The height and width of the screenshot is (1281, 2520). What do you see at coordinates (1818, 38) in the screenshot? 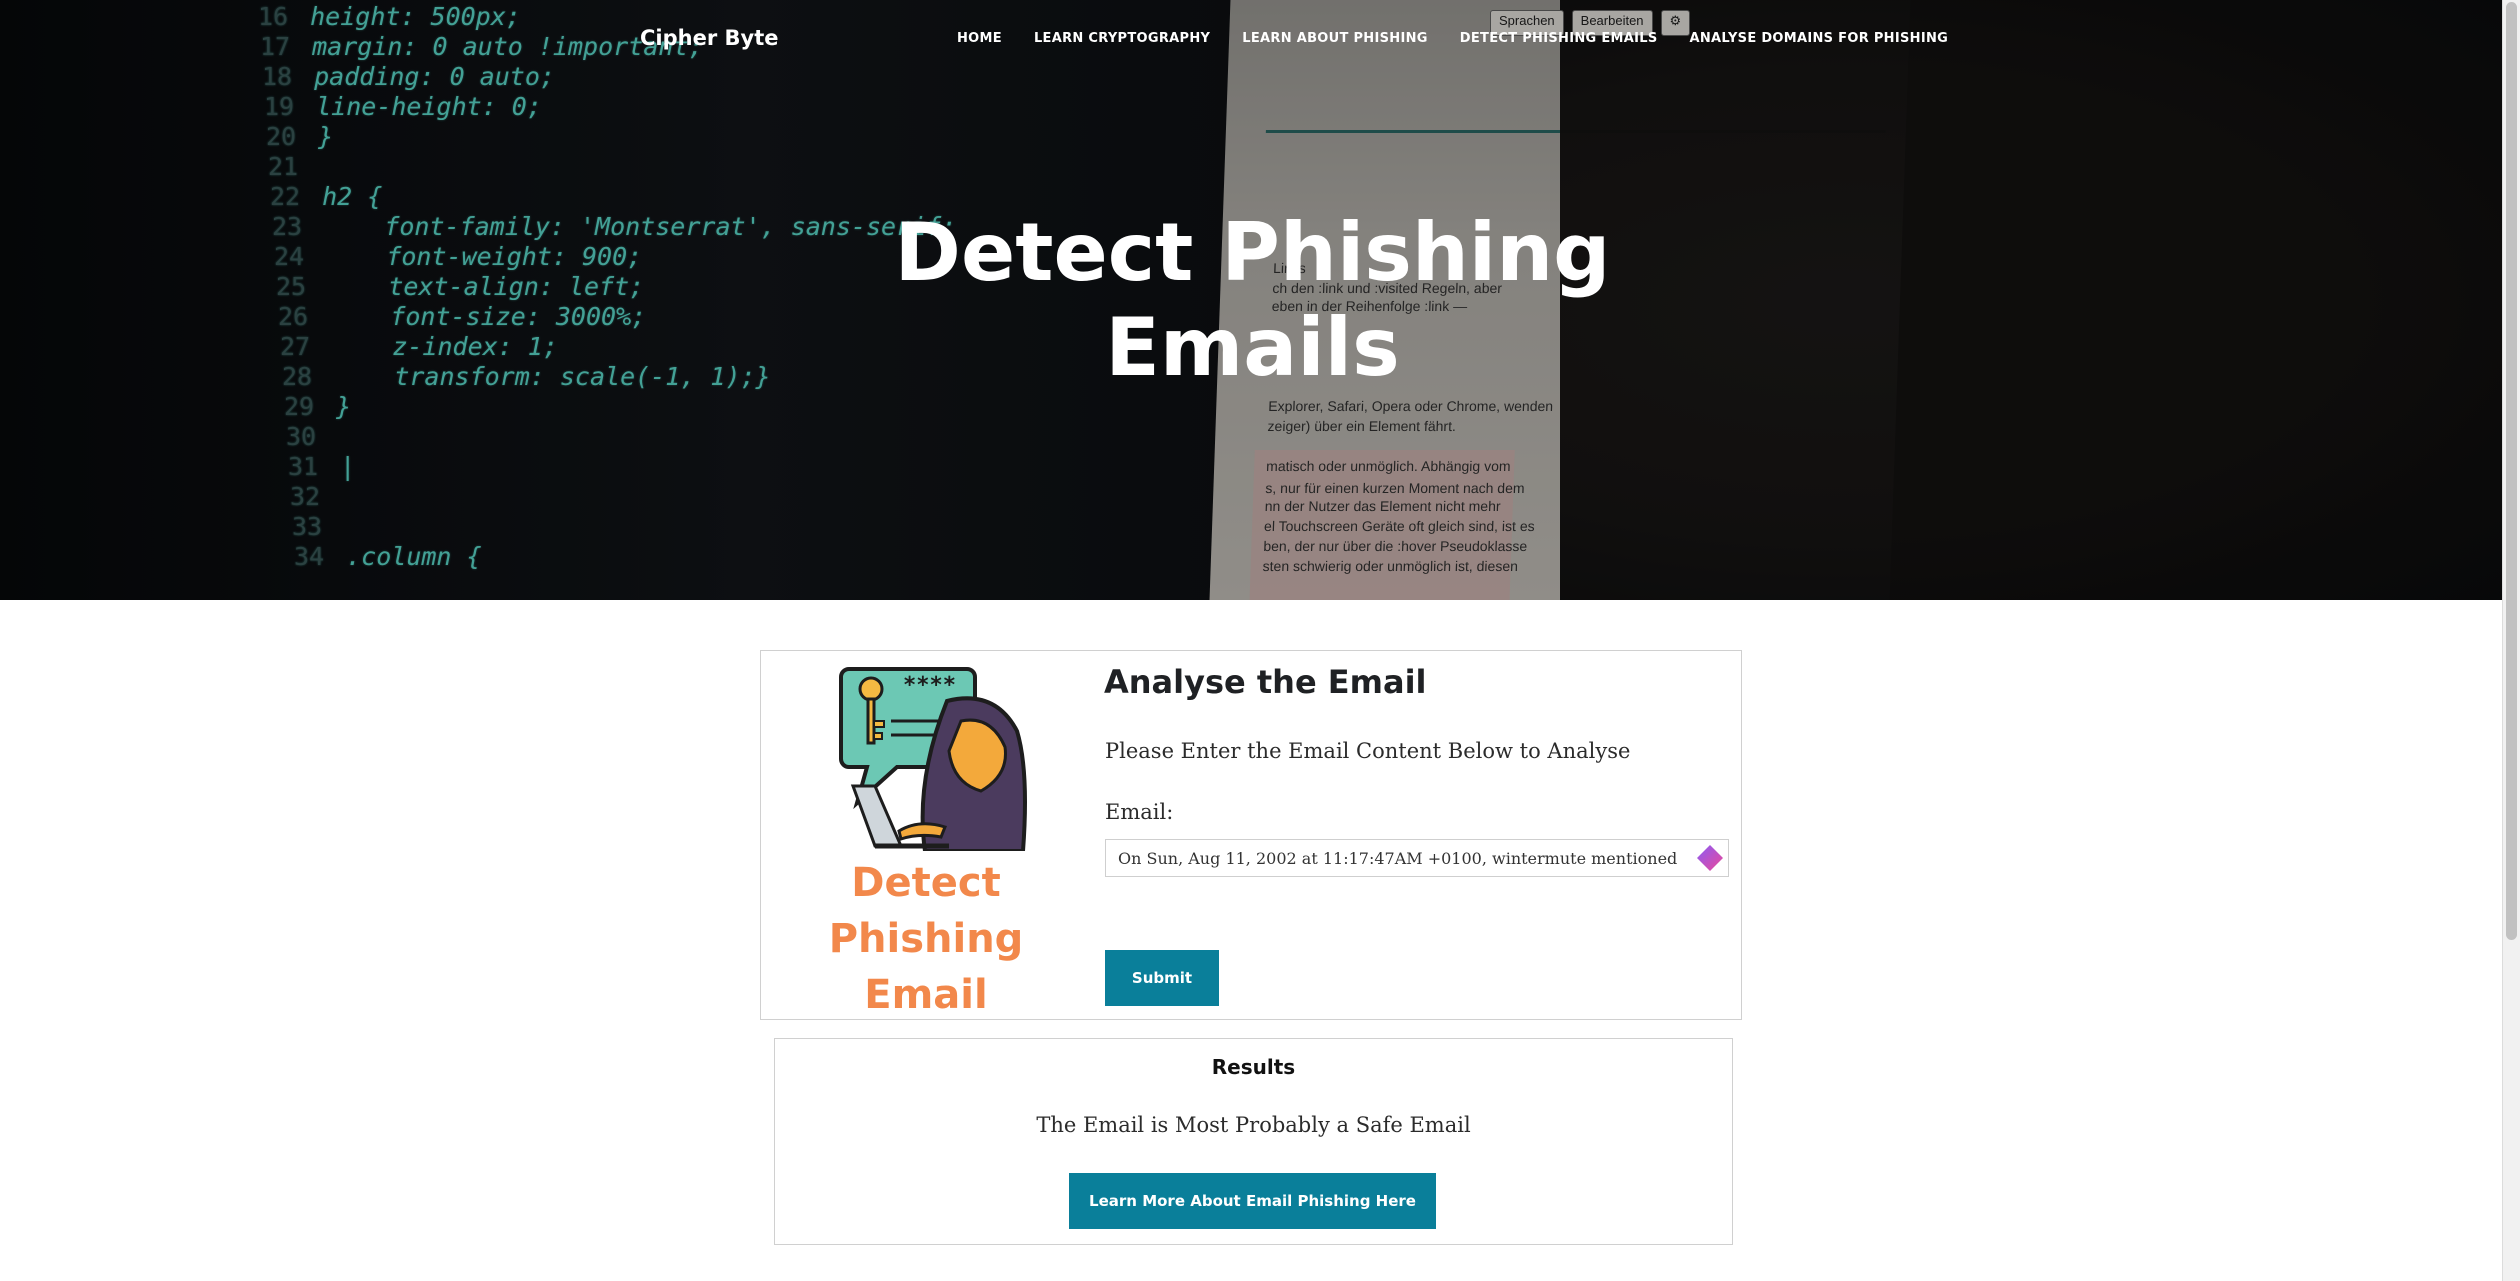
I see `nav-analyse-domains: ANALYSE DOMAINS FOR PHISHING` at bounding box center [1818, 38].